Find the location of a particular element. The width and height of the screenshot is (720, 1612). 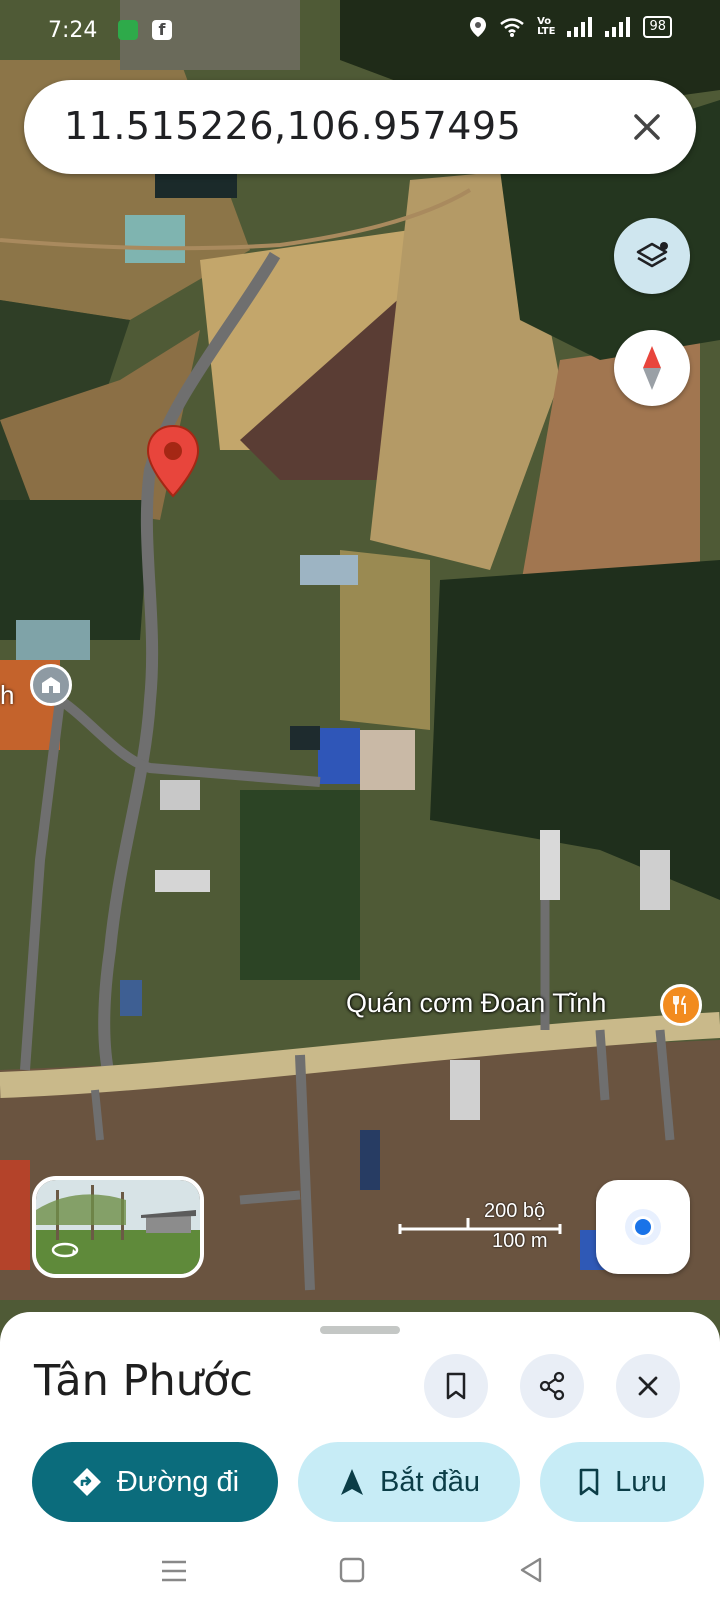

search-bar: 11.515226,106.957495 is located at coordinates (360, 127).